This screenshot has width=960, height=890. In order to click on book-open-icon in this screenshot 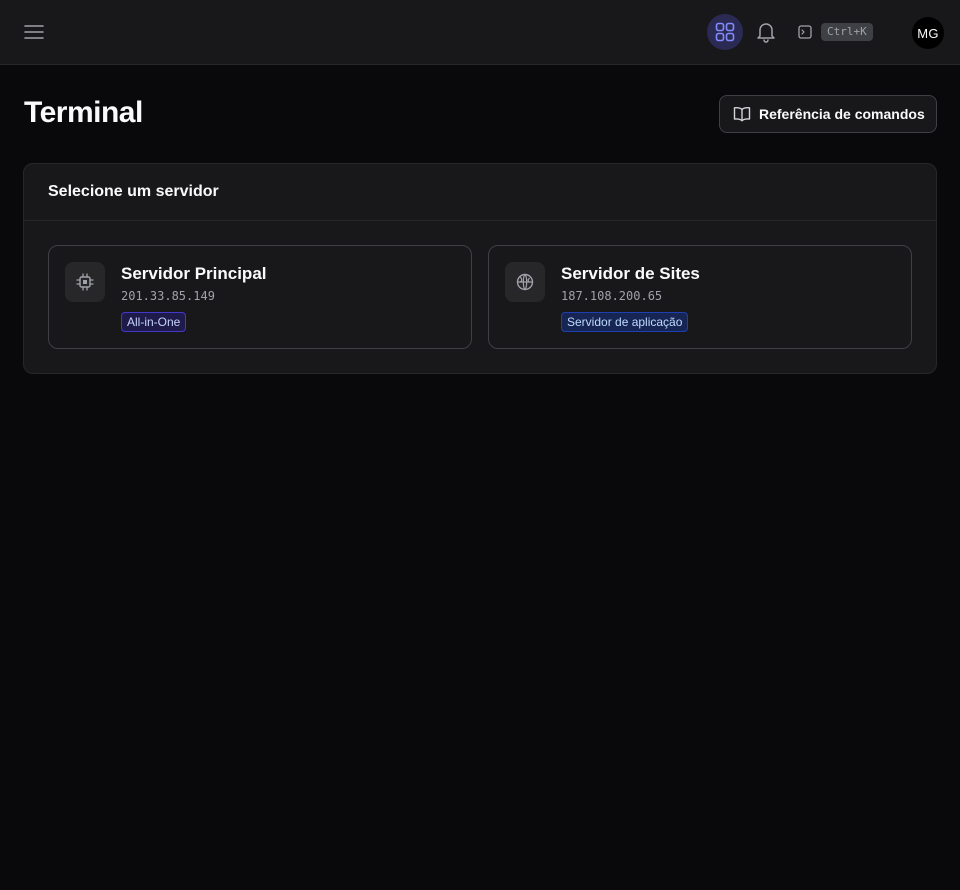, I will do `click(742, 114)`.